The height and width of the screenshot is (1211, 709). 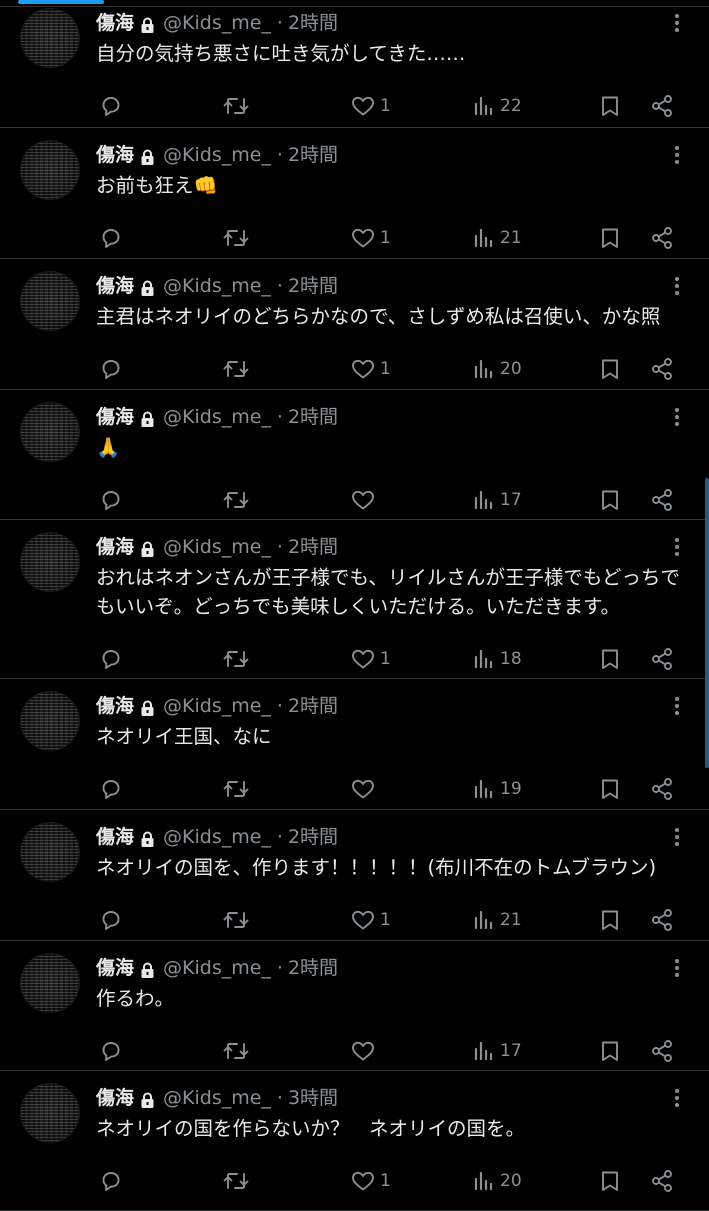 I want to click on timestamp: 3時間, so click(x=313, y=1098).